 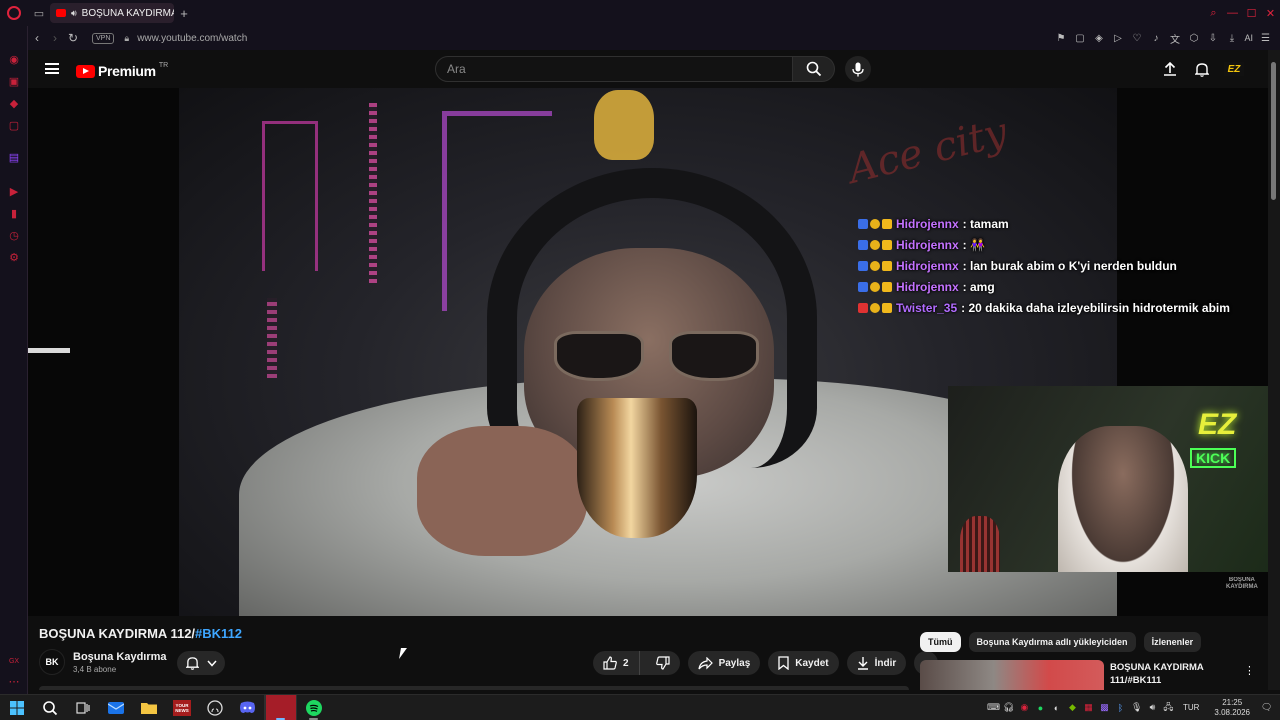 What do you see at coordinates (14, 157) in the screenshot?
I see `twitch-icon: ▤` at bounding box center [14, 157].